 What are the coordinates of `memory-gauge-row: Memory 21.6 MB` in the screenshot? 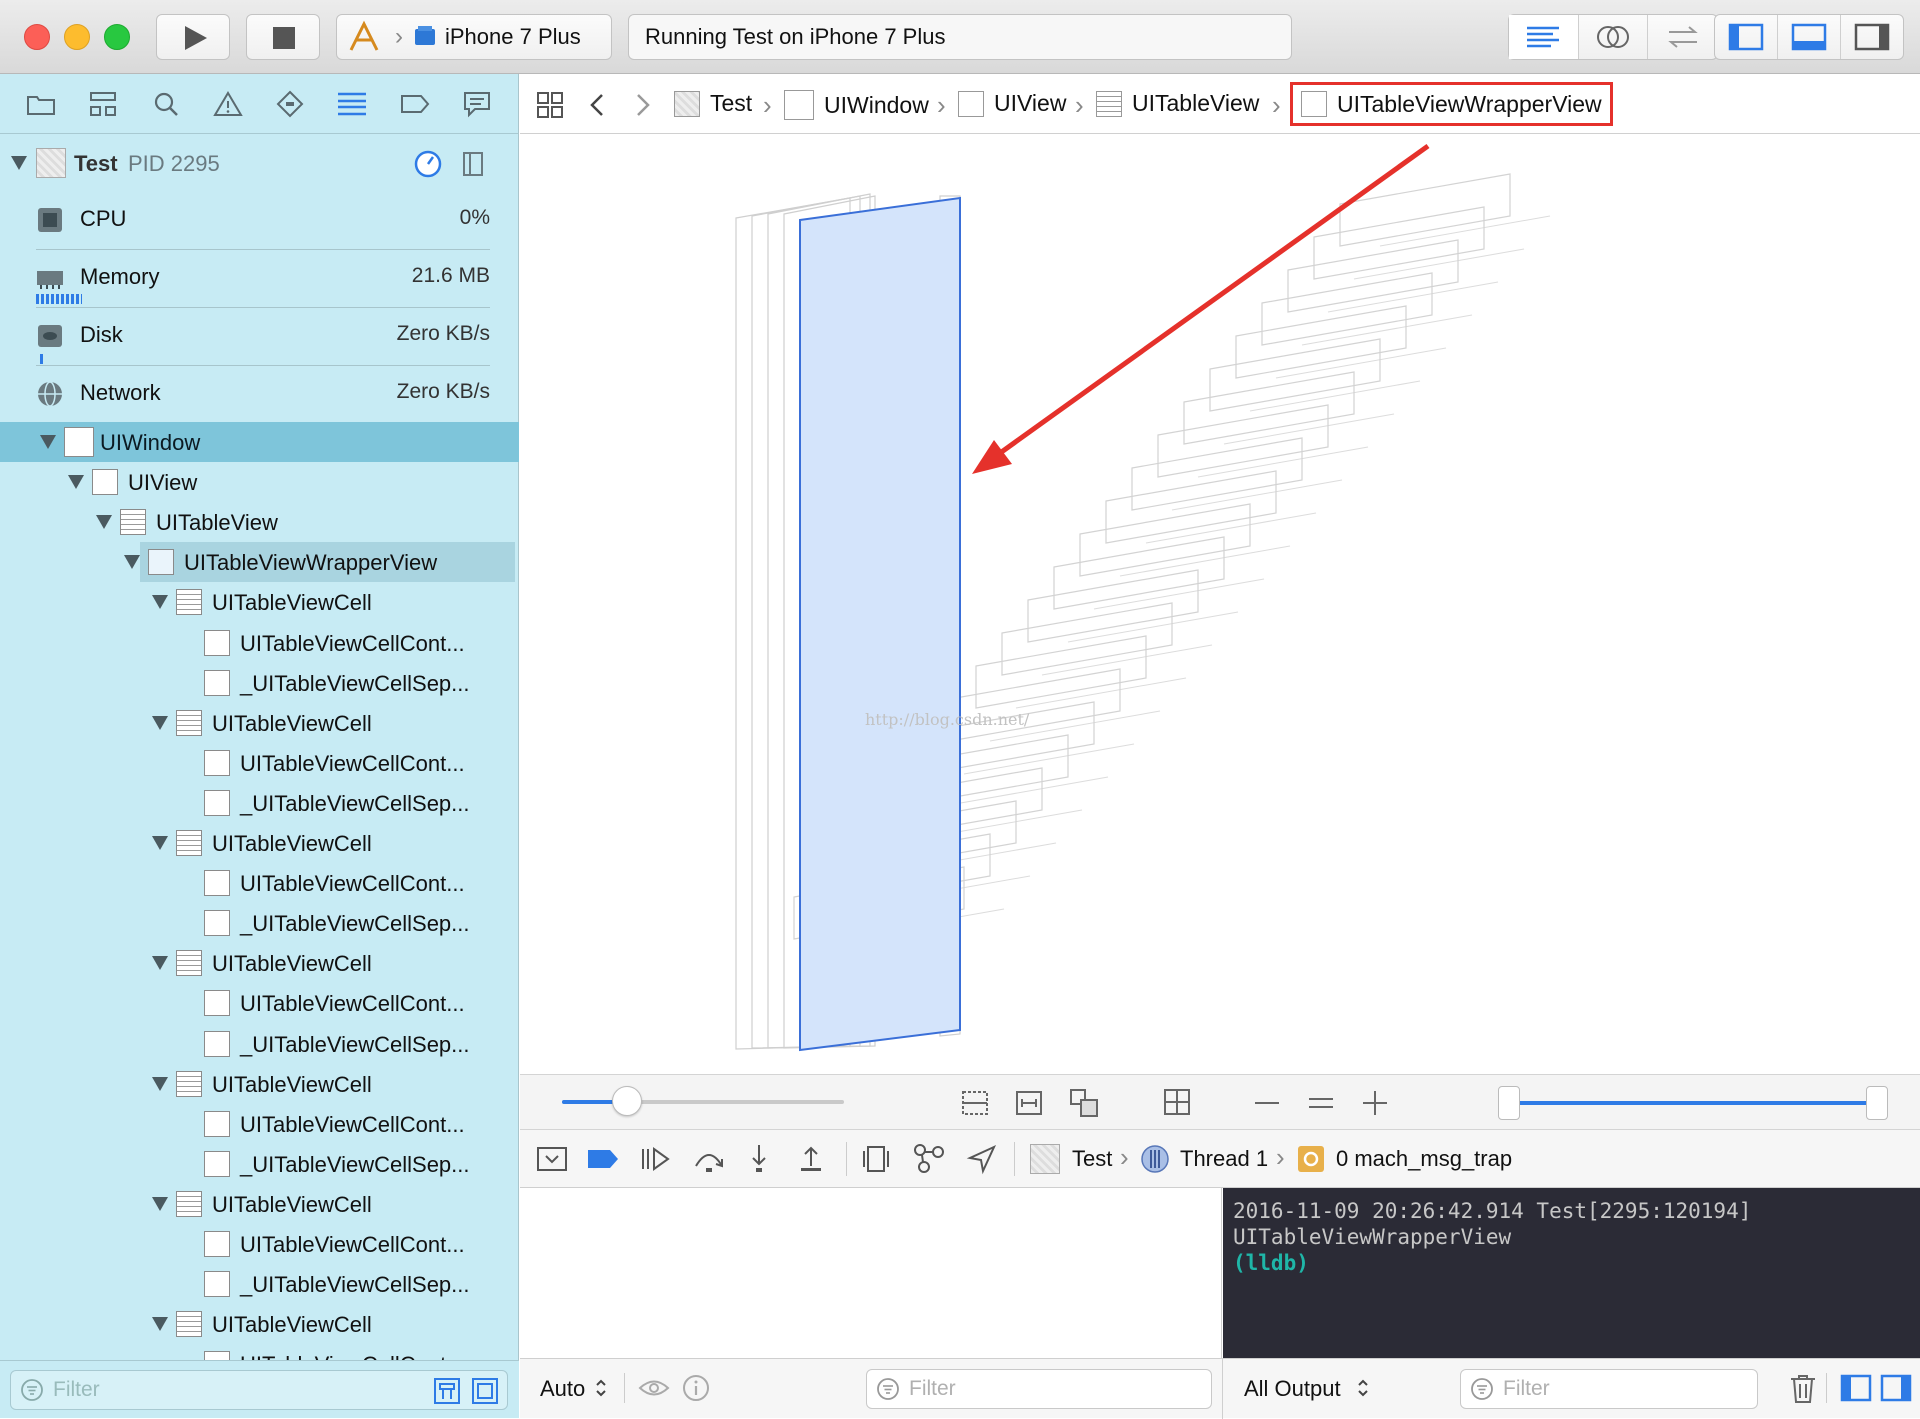 It's located at (262, 278).